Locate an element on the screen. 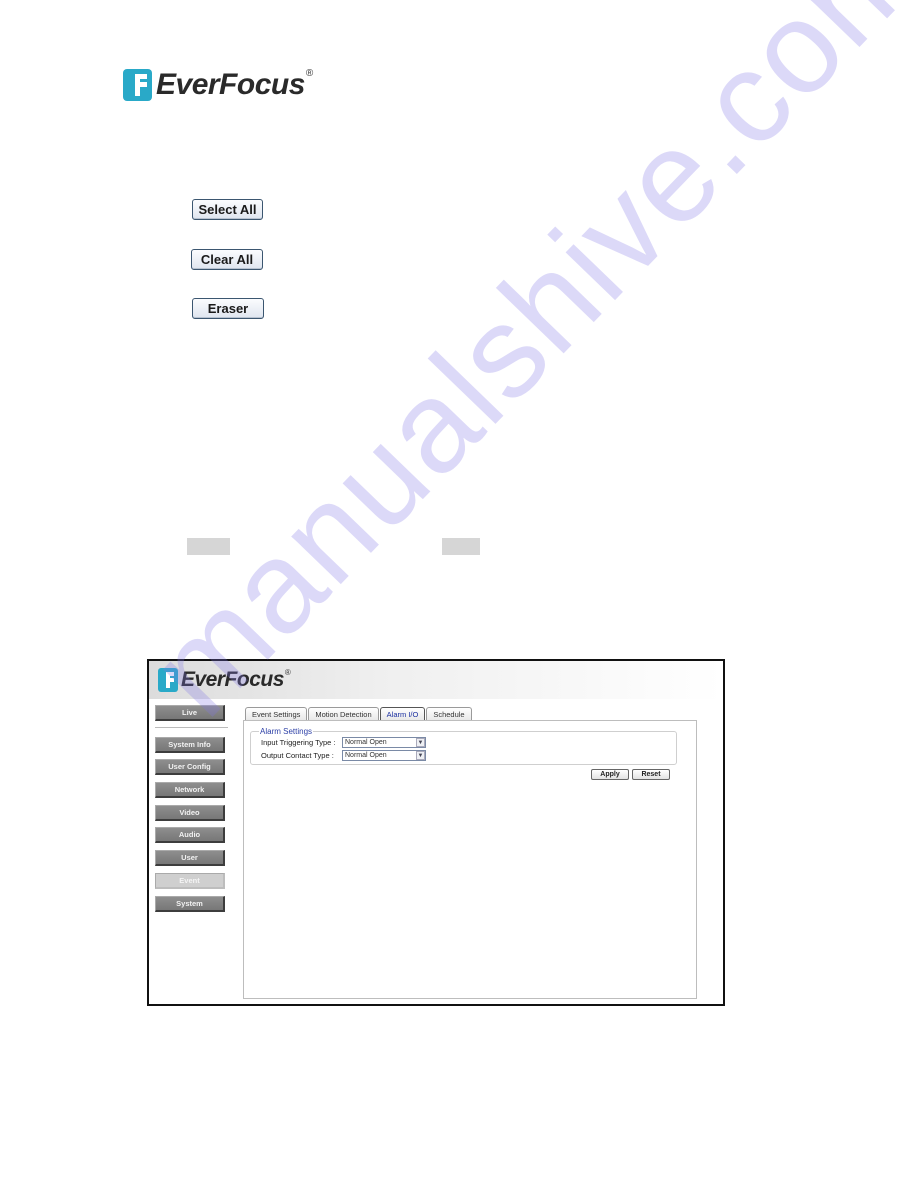 The image size is (918, 1188). nav-live-button: Live is located at coordinates (190, 713).